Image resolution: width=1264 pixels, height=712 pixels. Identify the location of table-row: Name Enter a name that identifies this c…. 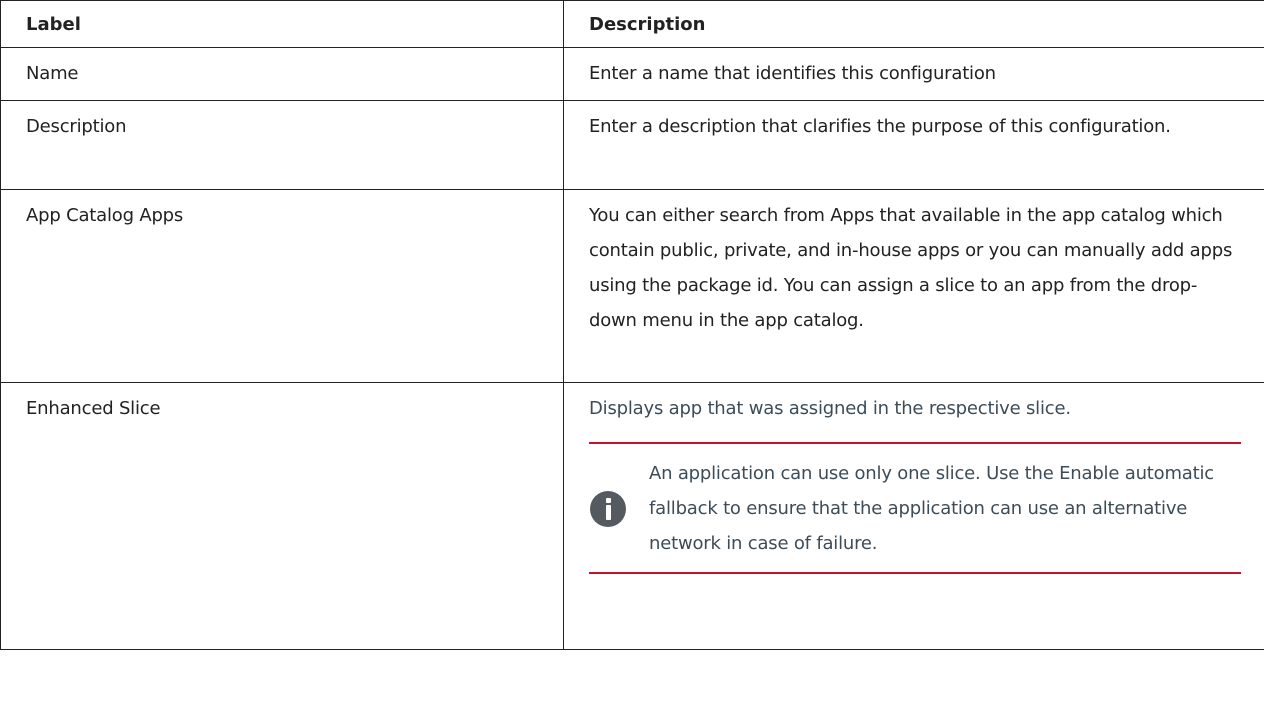
(632, 74).